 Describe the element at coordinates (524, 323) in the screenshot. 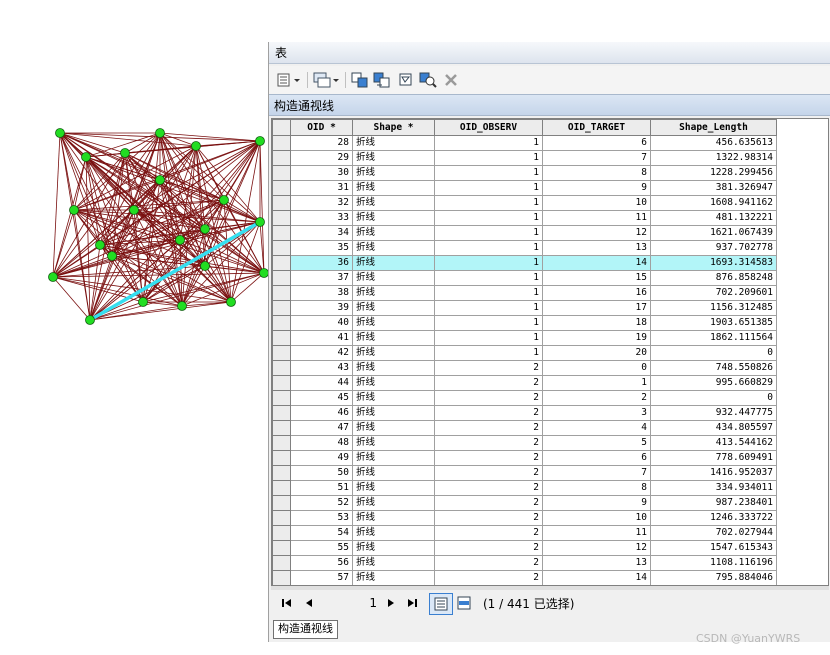

I see `table-row: 40 折线 1 18 1903.651385` at that location.